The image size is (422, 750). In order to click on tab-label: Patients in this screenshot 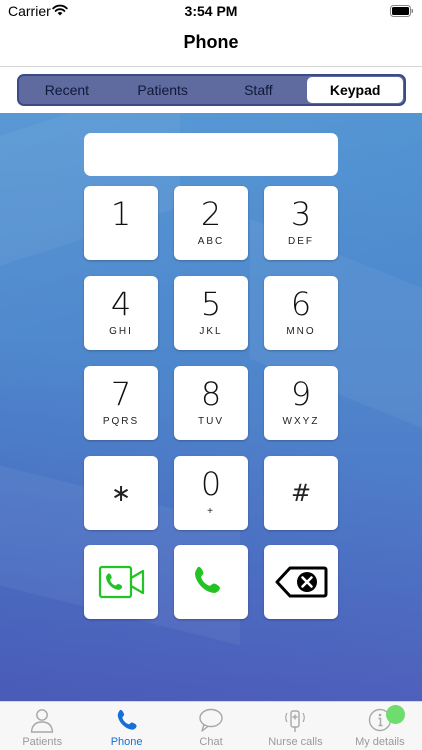, I will do `click(42, 742)`.